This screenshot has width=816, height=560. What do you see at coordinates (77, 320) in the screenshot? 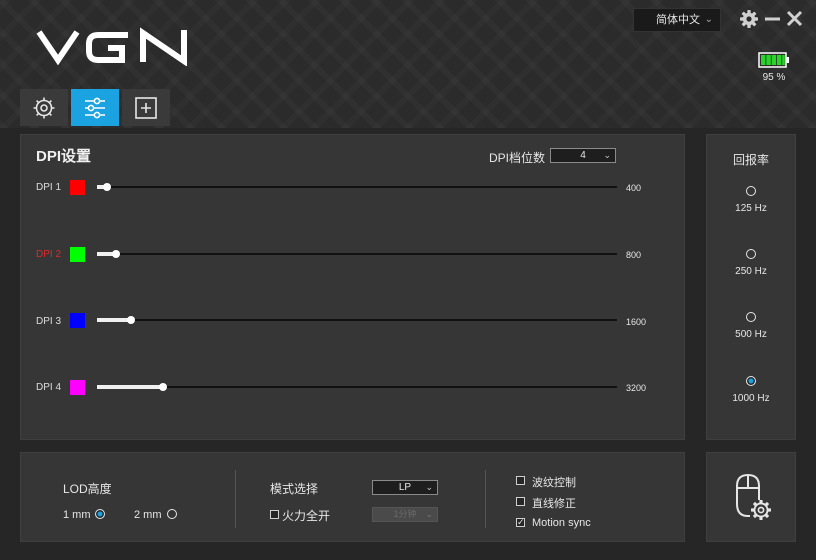
I see `dpi-row-3-color` at bounding box center [77, 320].